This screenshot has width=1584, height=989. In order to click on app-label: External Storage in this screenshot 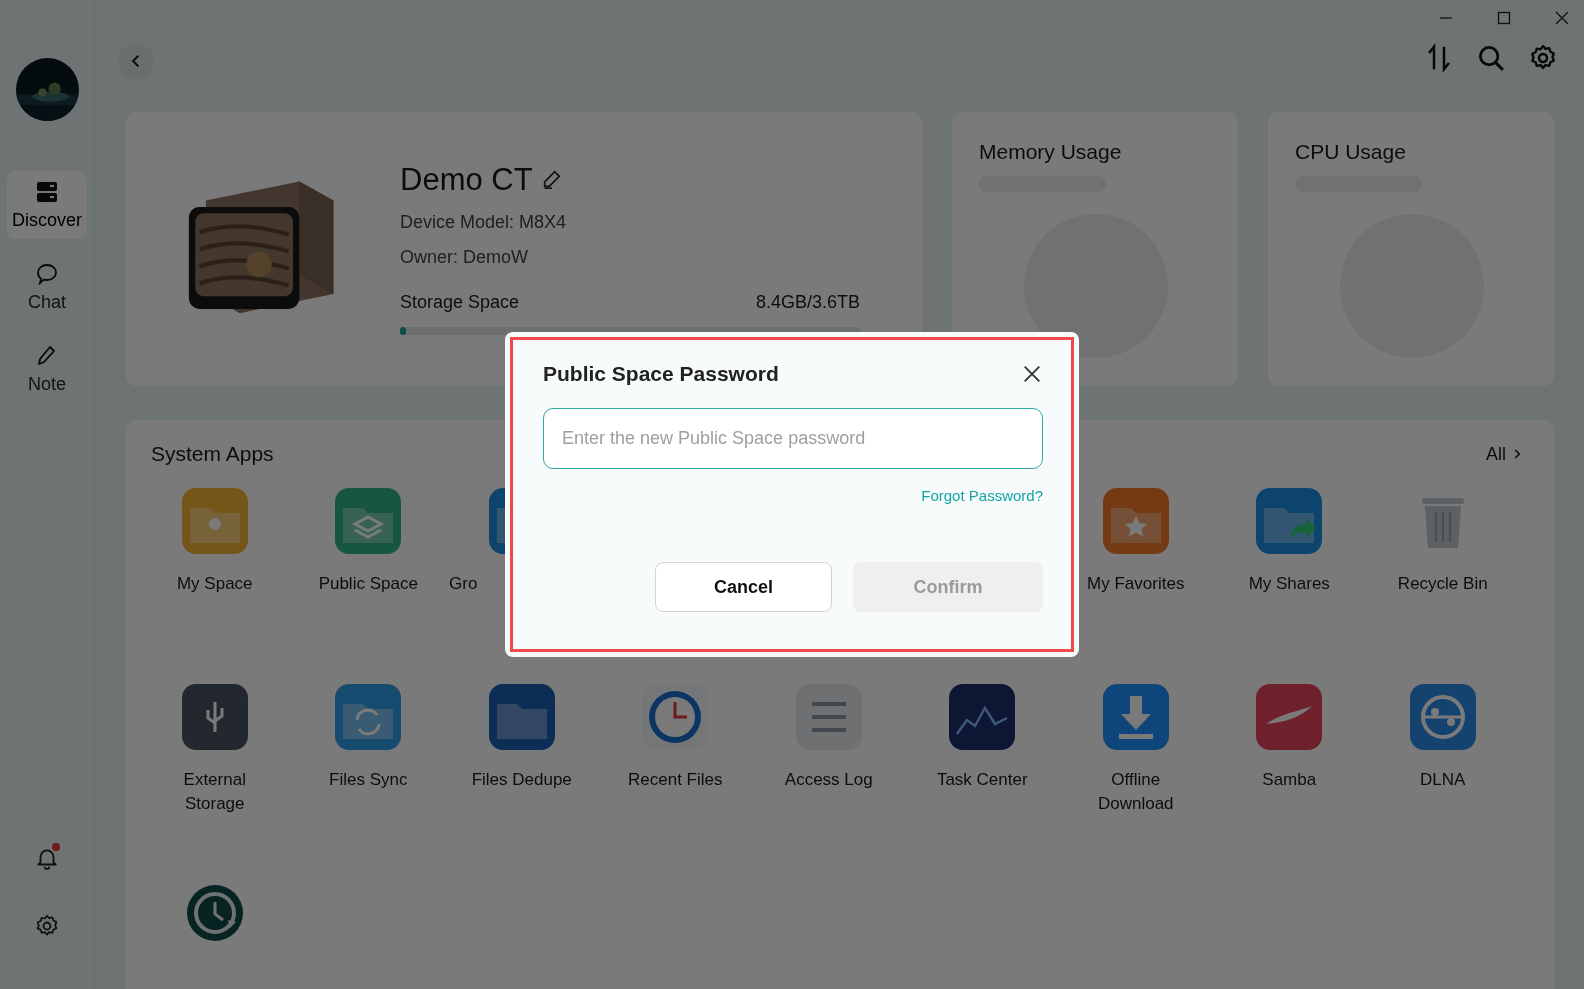, I will do `click(214, 792)`.